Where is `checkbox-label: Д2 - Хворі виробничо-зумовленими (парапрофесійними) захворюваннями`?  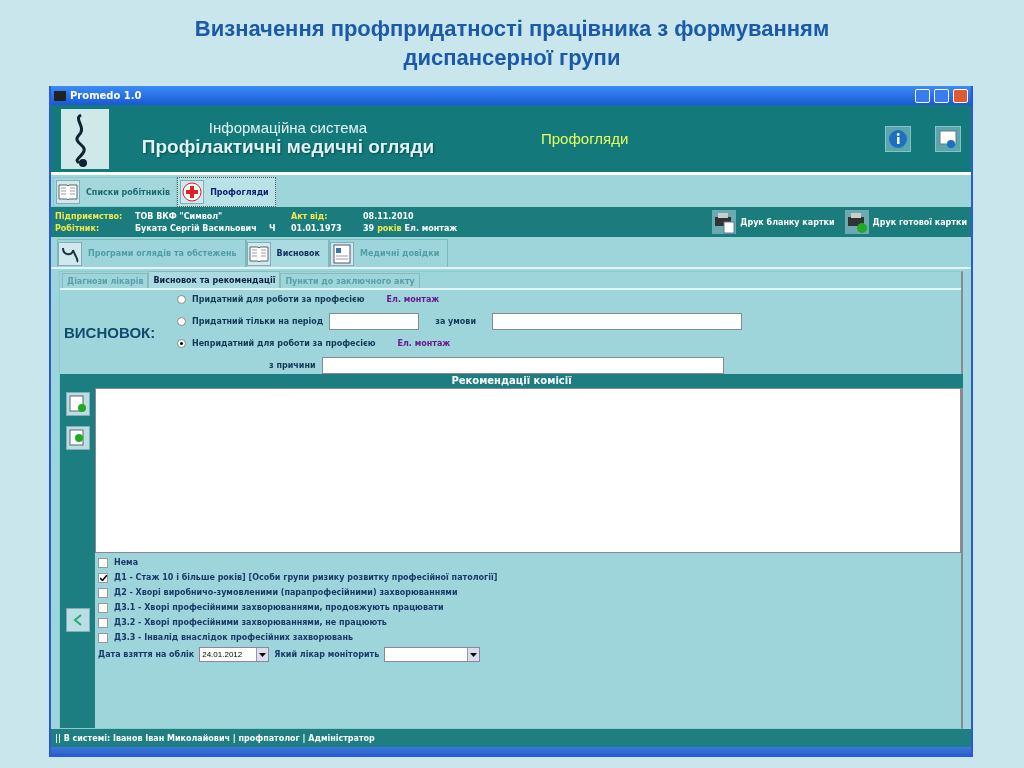
checkbox-label: Д2 - Хворі виробничо-зумовленими (парапрофесійними) захворюваннями is located at coordinates (286, 592).